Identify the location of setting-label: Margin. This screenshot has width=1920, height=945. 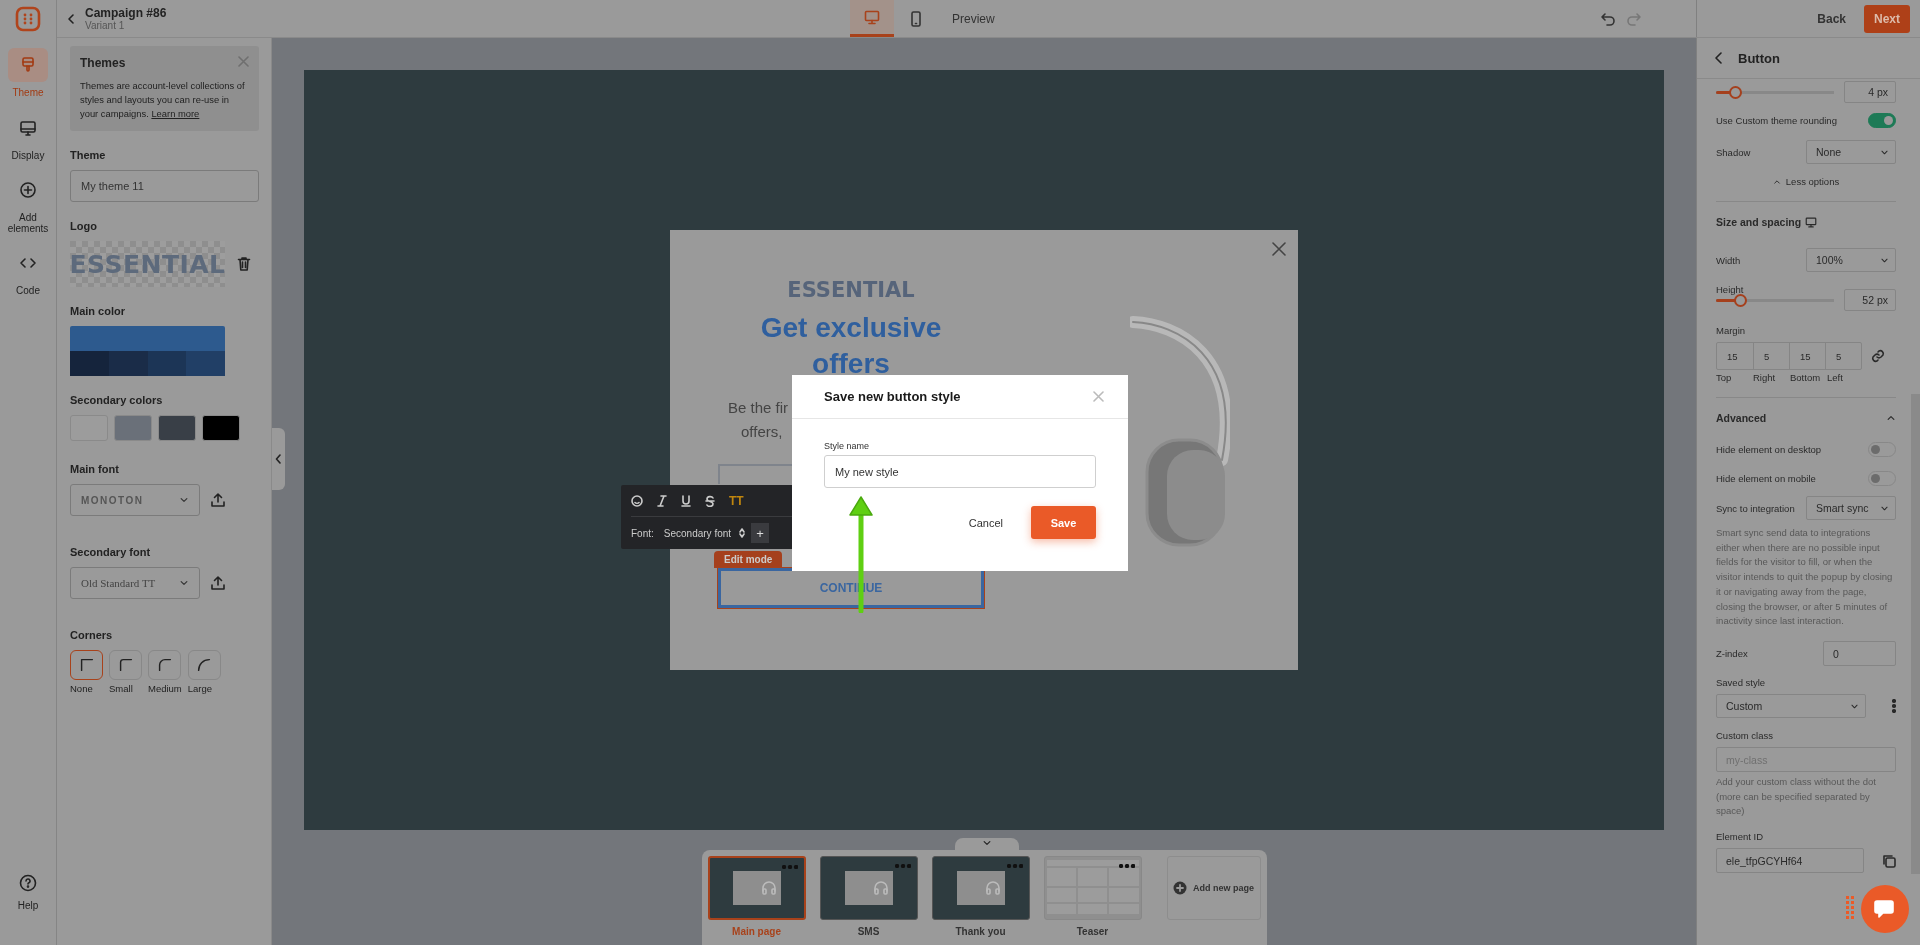
(1731, 330).